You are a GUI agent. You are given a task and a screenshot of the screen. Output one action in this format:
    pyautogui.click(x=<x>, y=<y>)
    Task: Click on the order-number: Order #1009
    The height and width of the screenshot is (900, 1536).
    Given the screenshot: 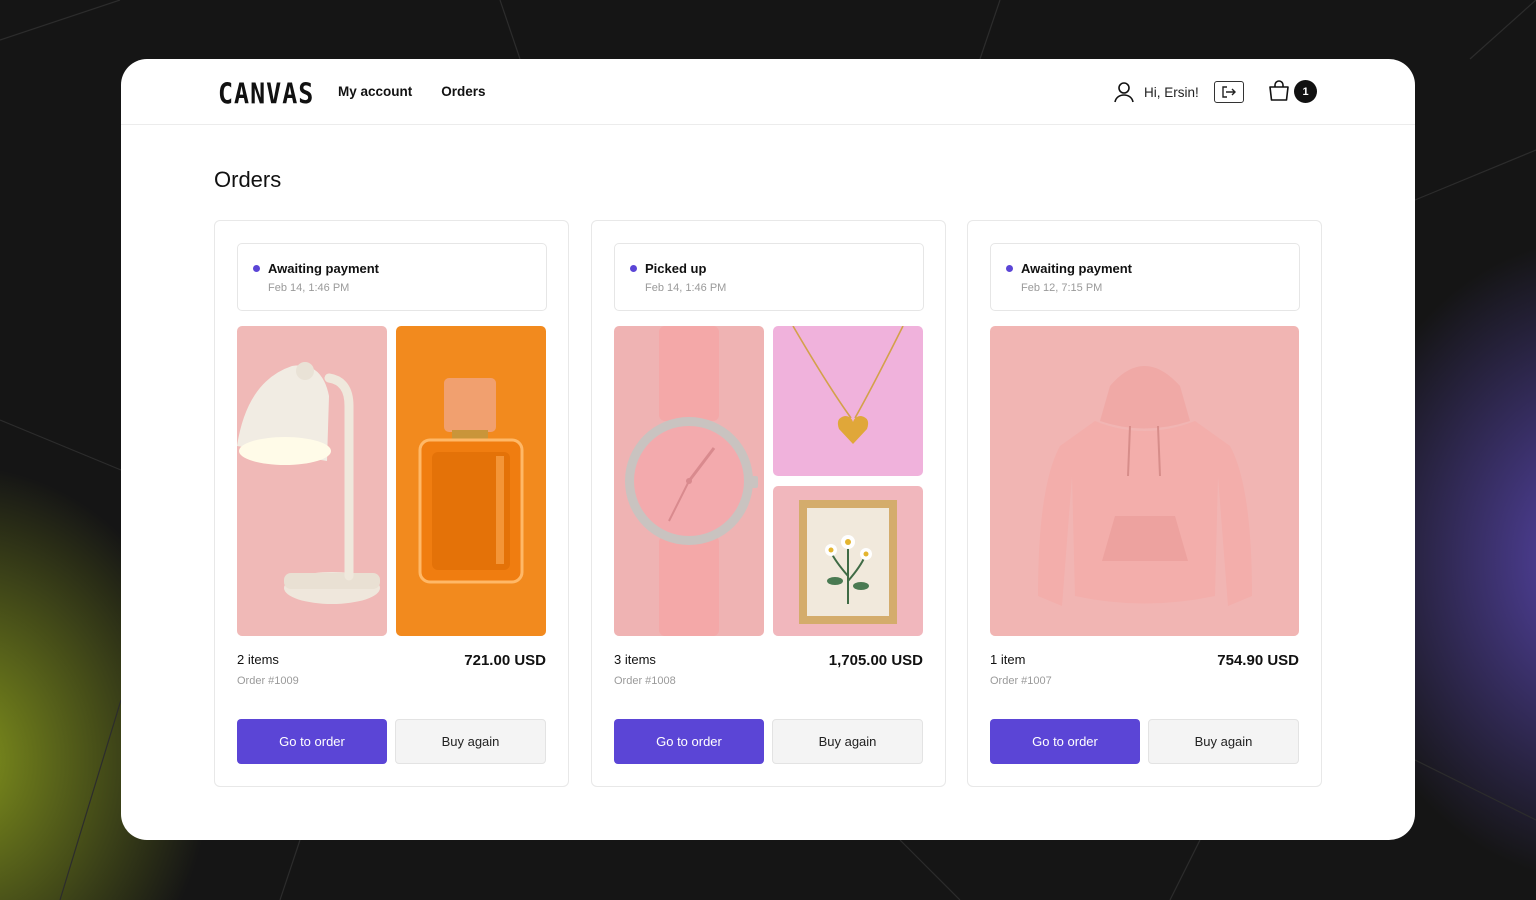 What is the action you would take?
    pyautogui.click(x=268, y=681)
    